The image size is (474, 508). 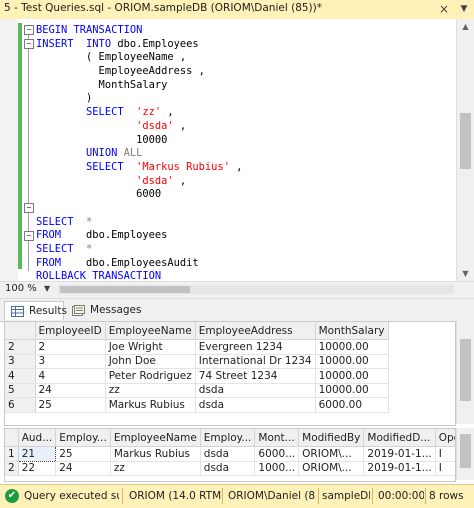 I want to click on table-row: 6 25 Markus Rubius dsda 6000.00, so click(x=197, y=405).